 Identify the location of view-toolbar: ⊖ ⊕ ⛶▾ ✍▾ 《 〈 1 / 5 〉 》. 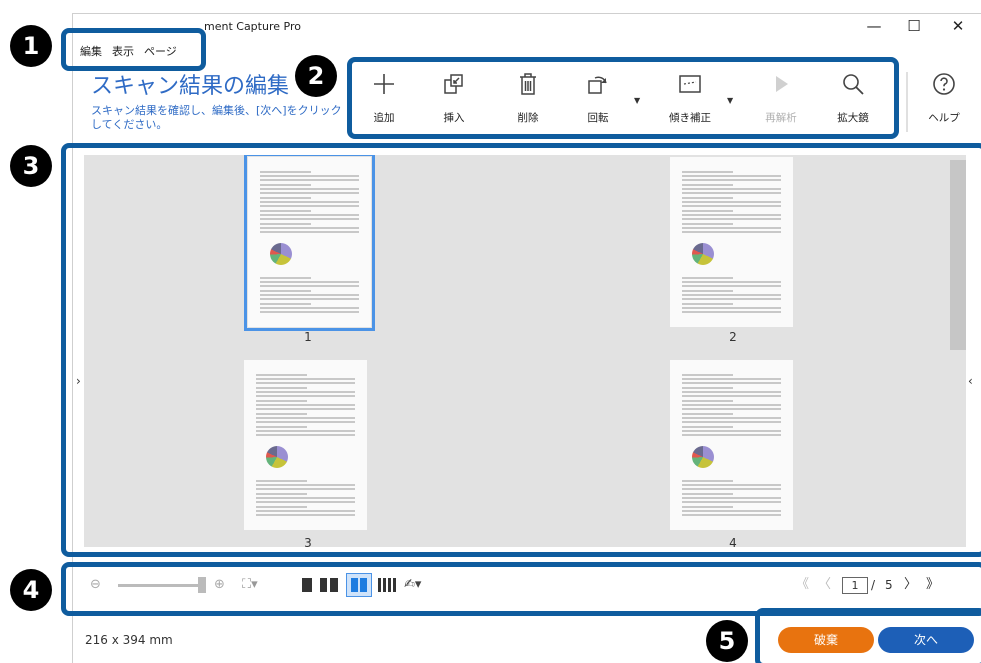
(519, 585).